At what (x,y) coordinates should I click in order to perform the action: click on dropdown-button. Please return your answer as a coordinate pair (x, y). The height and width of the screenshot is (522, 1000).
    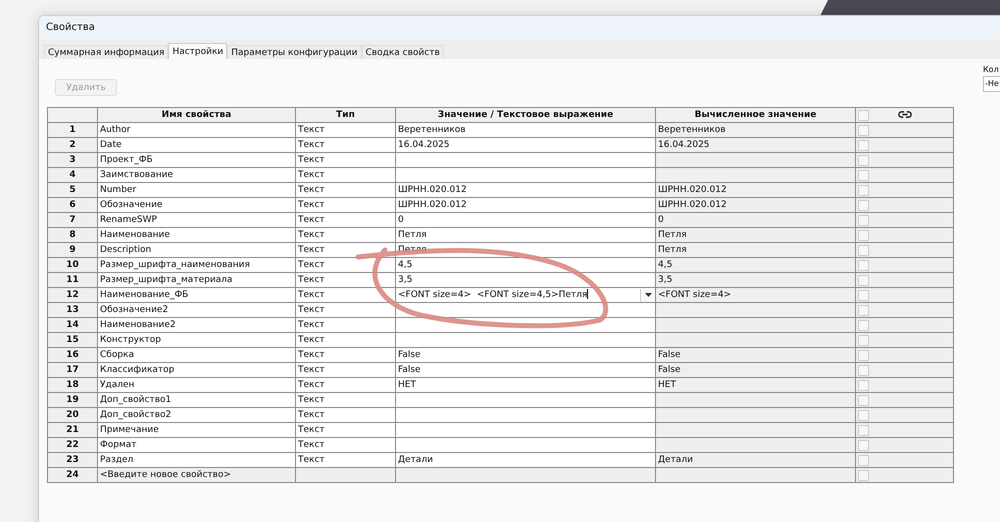
    Looking at the image, I should click on (647, 295).